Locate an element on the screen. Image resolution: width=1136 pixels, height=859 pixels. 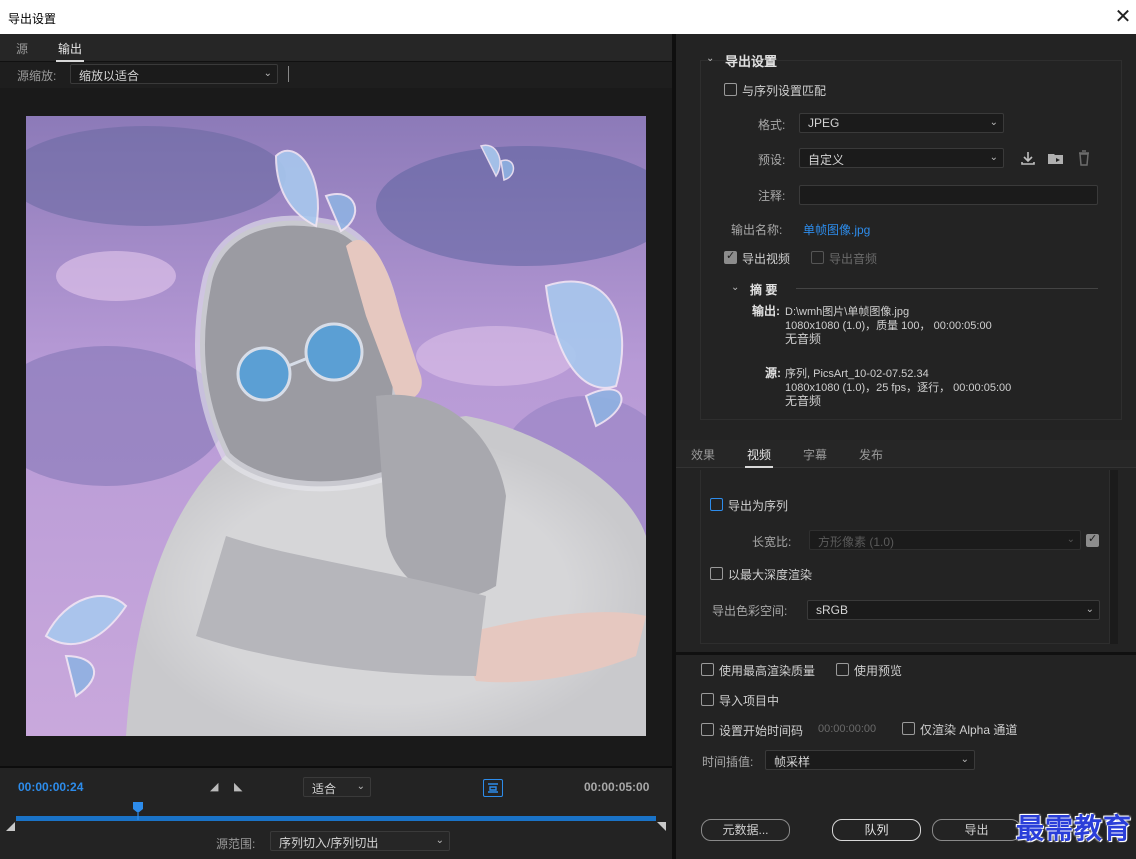
close-icon: ✕ is located at coordinates (1123, 17).